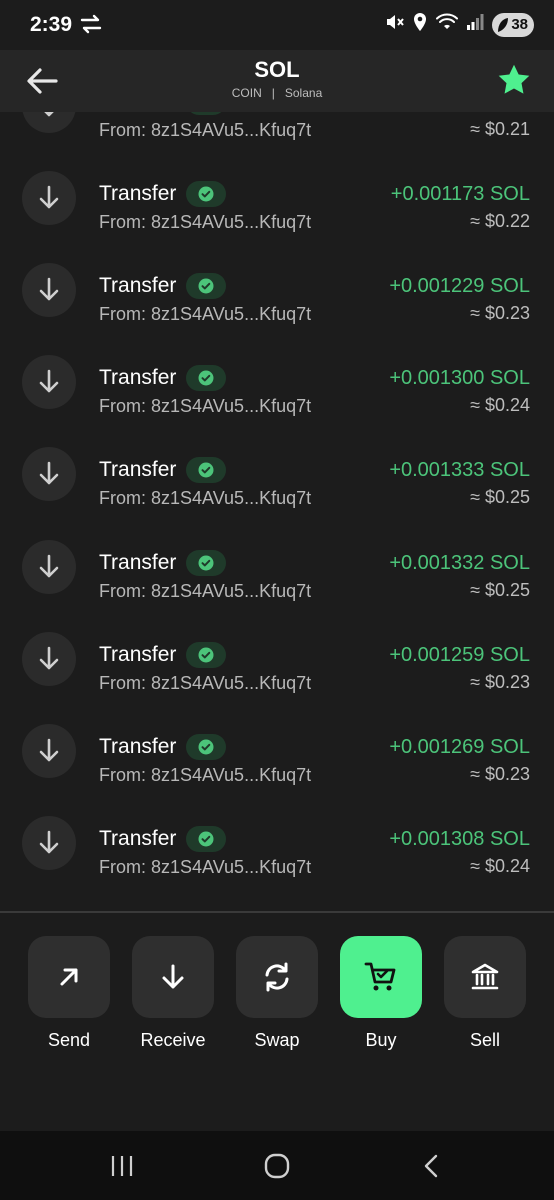 The width and height of the screenshot is (554, 1200). I want to click on swap-button, so click(277, 977).